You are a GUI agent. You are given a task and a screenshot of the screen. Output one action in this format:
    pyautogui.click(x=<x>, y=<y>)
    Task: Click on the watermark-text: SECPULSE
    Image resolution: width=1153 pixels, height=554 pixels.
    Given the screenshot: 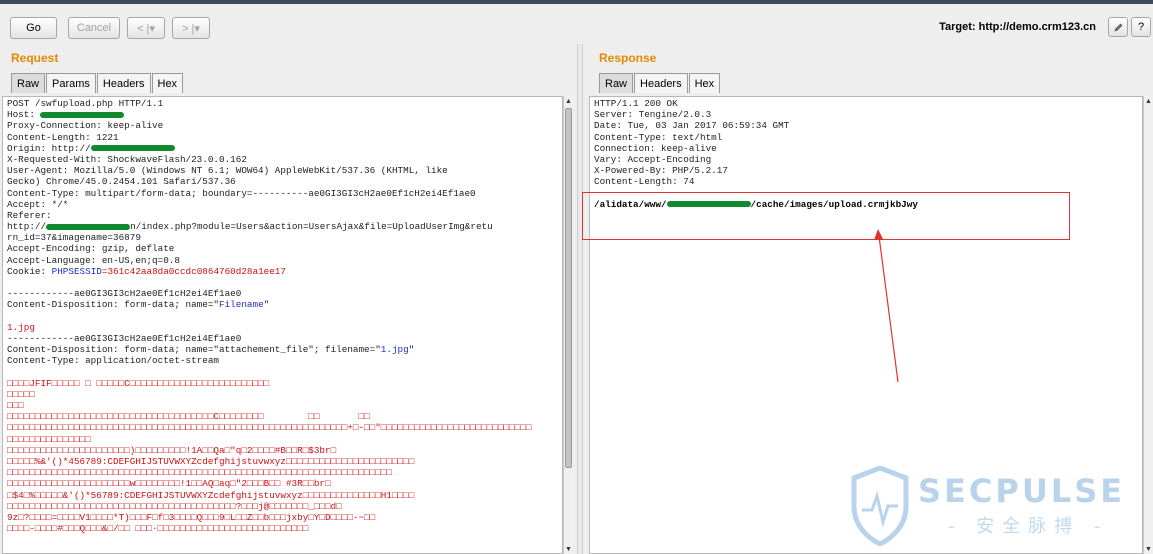 What is the action you would take?
    pyautogui.click(x=1022, y=491)
    